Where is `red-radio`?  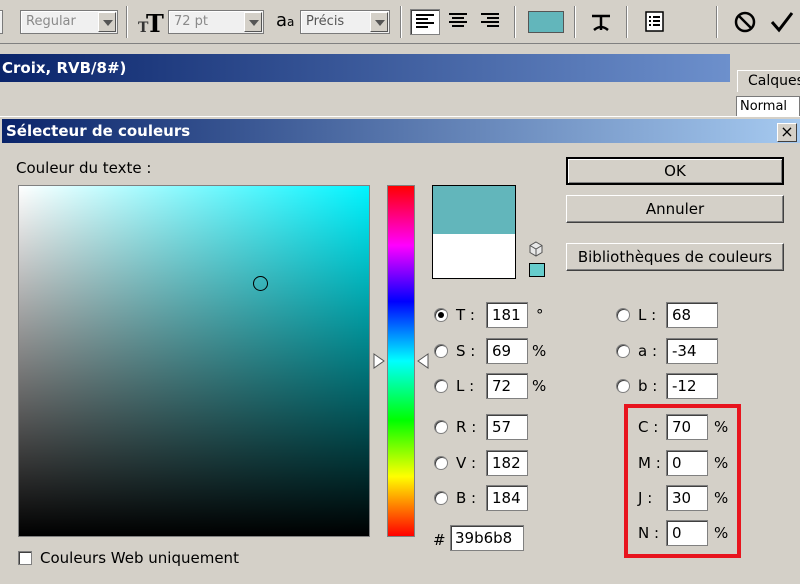
red-radio is located at coordinates (441, 427).